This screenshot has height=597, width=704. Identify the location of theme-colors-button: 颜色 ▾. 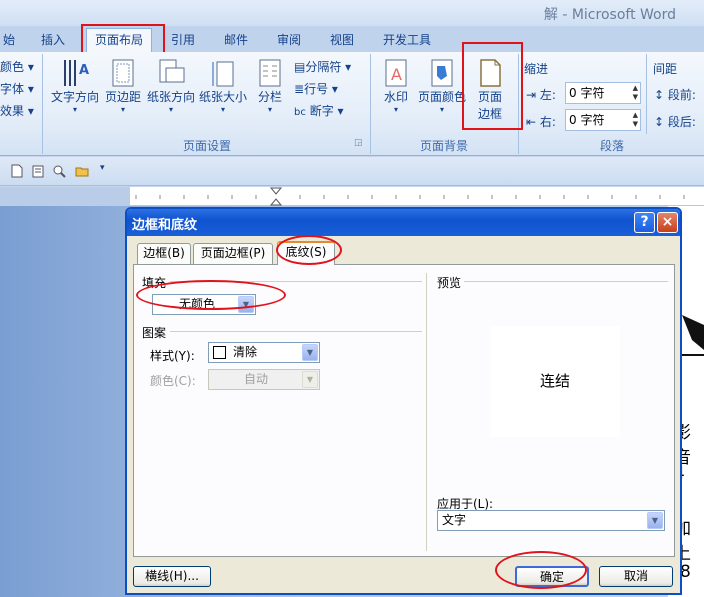
(17, 66).